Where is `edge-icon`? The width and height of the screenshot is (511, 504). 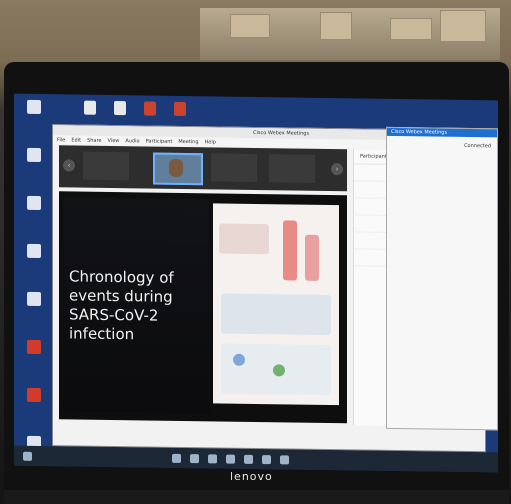
edge-icon is located at coordinates (212, 458).